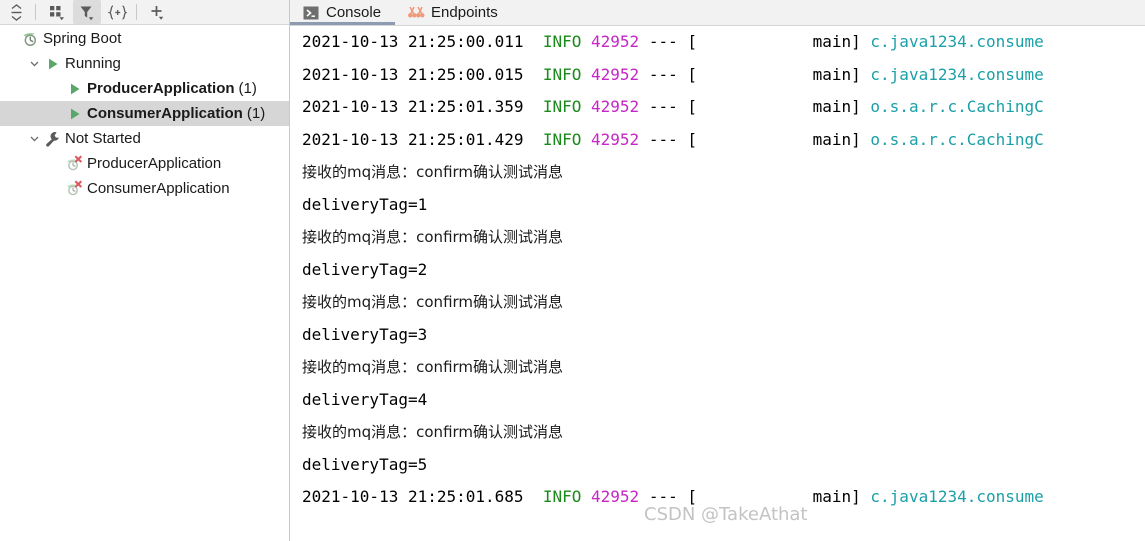 The height and width of the screenshot is (541, 1145). I want to click on tree-row-label: ProducerApplication, so click(154, 163).